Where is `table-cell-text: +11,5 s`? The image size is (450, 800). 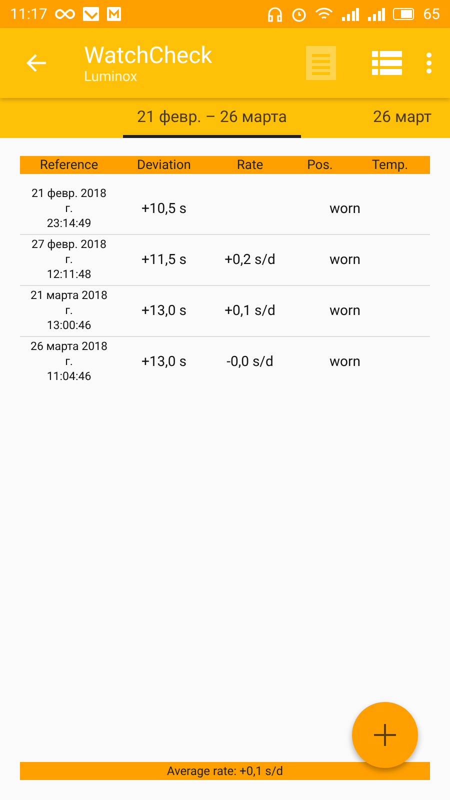 table-cell-text: +11,5 s is located at coordinates (164, 260).